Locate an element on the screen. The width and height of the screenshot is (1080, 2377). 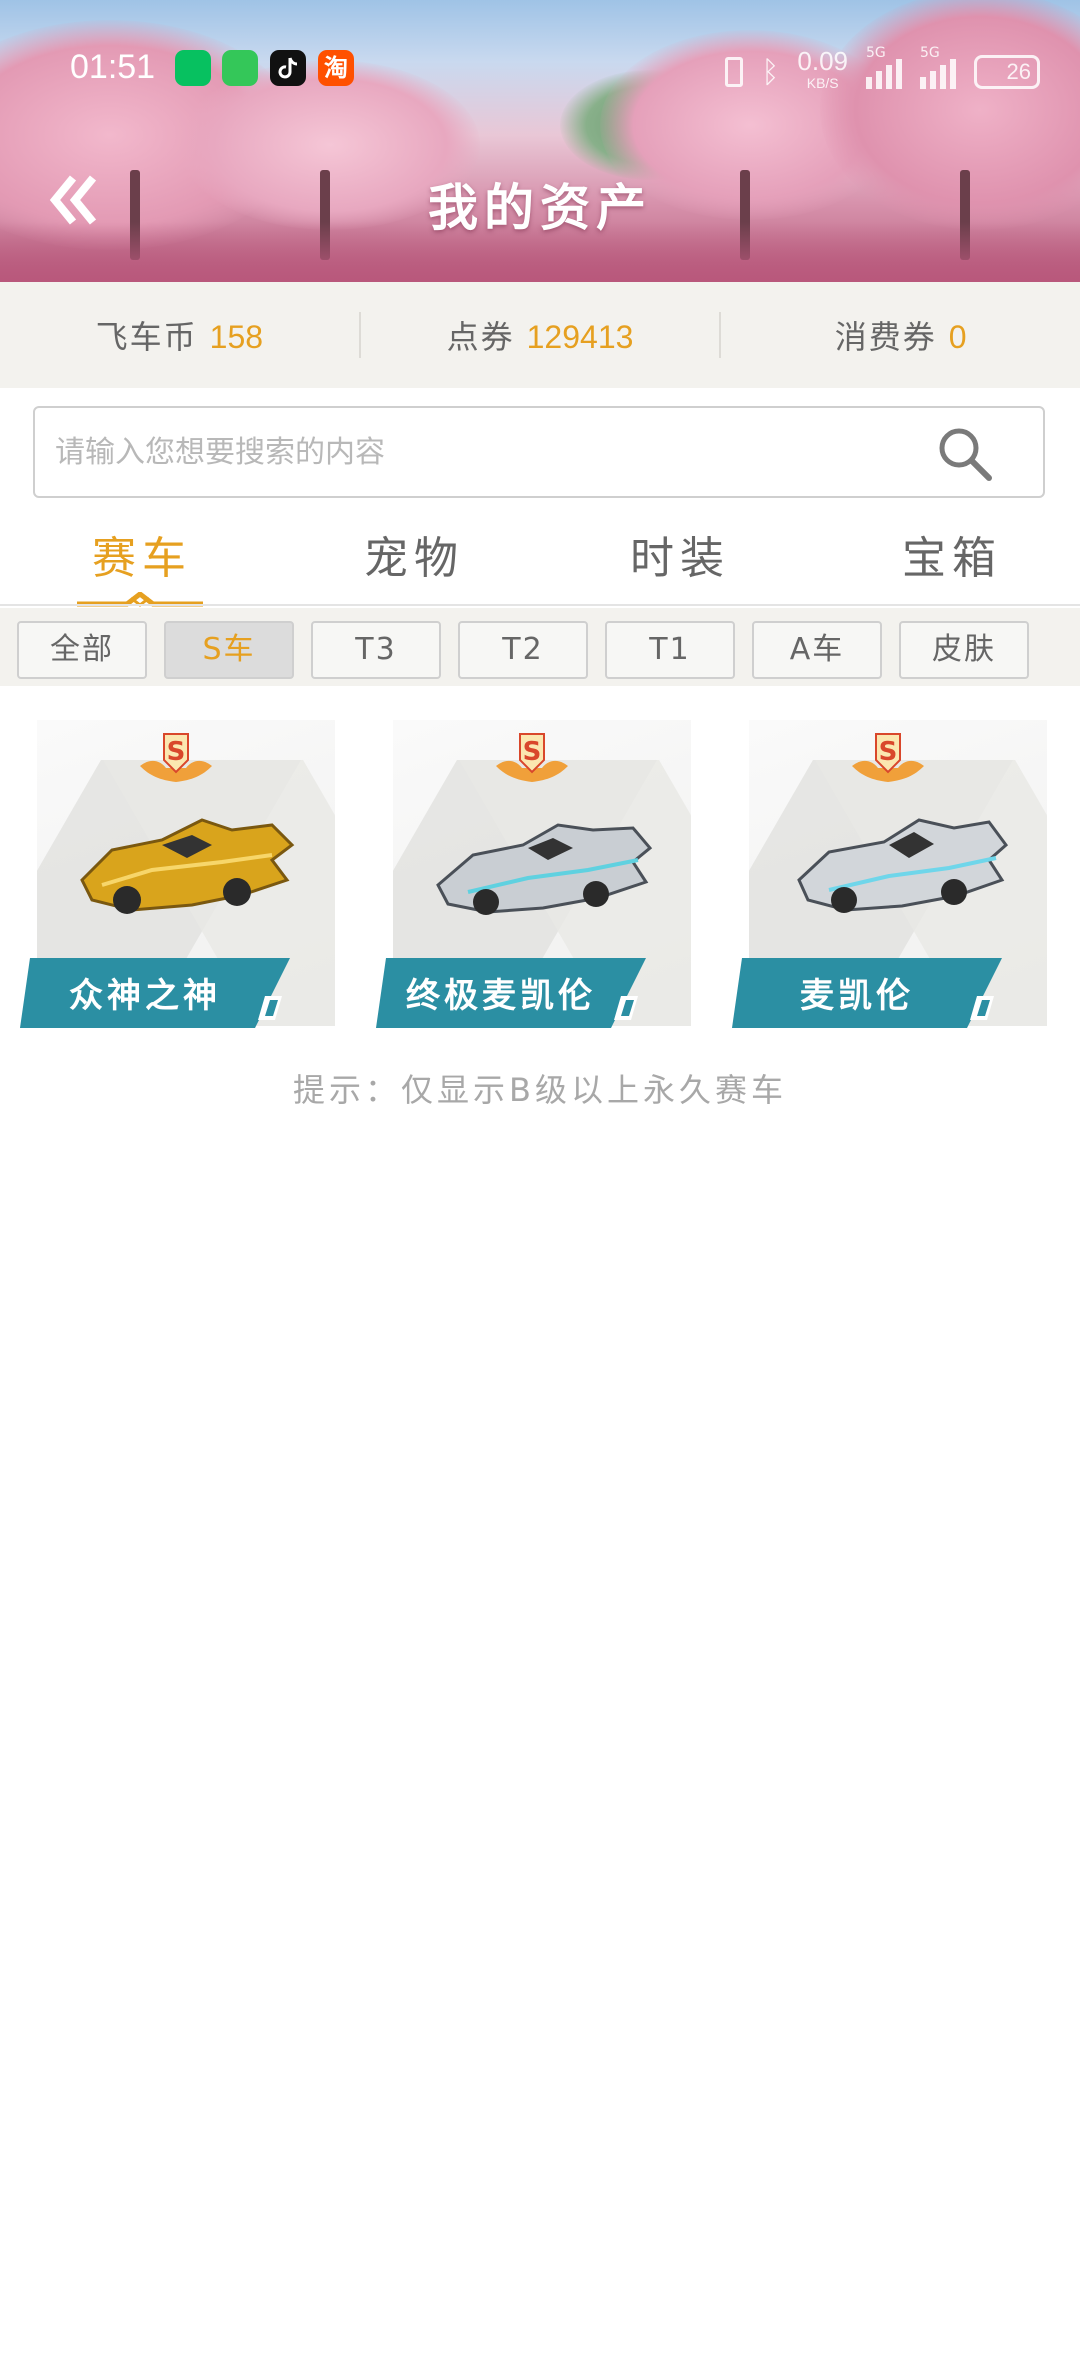
header-banner: 01:51 淘 ᛒ 0.09 KB/S 5G 5G 26 我的资产 is located at coordinates (540, 141).